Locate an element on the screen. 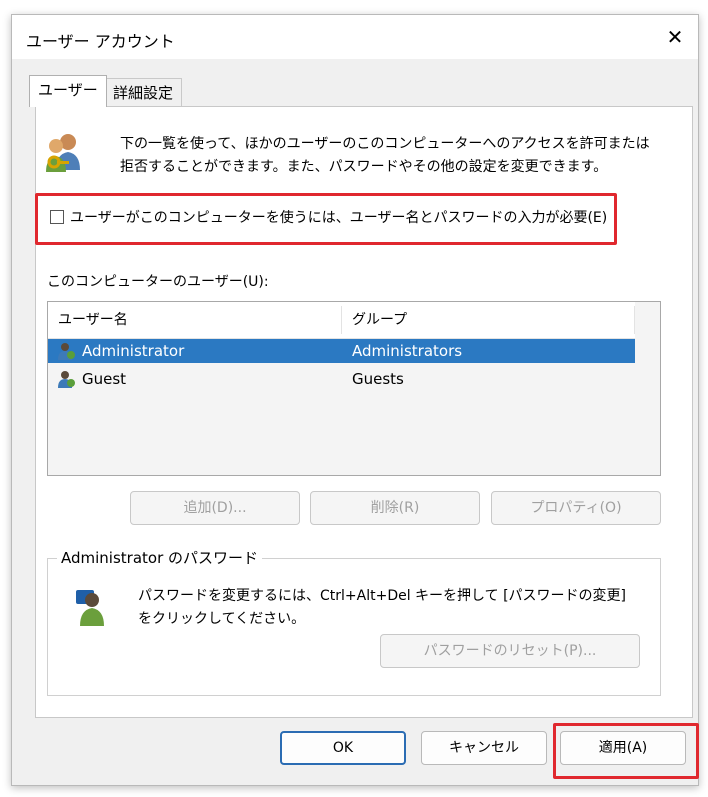  table-row: Guest Guests is located at coordinates (341, 379).